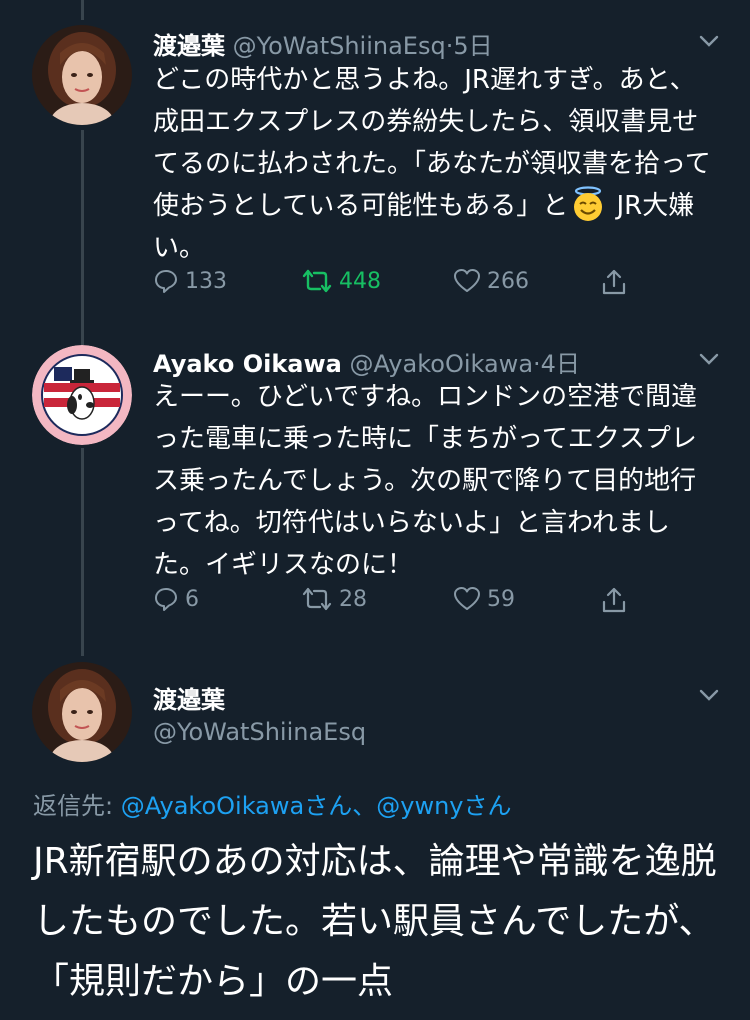 This screenshot has height=1020, width=750. Describe the element at coordinates (247, 364) in the screenshot. I see `display-name: Ayako Oikawa` at that location.